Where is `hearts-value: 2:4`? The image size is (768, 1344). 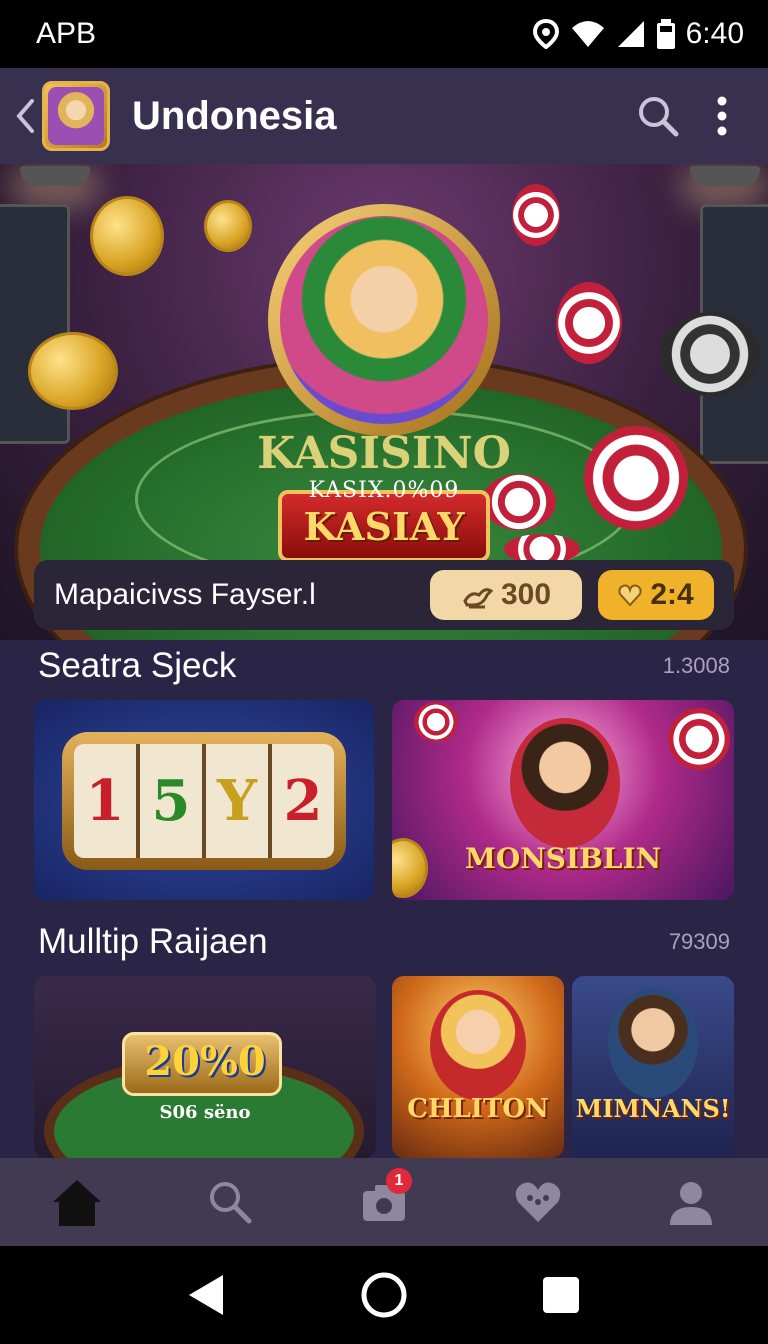
hearts-value: 2:4 is located at coordinates (672, 594).